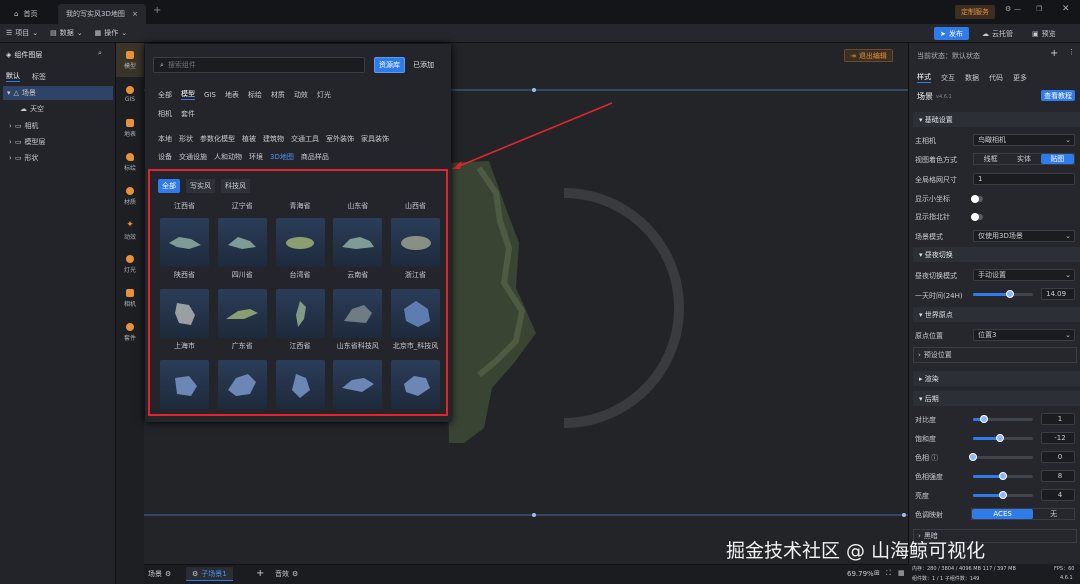 The image size is (1080, 584). I want to click on view-option-solid: 实体, so click(1023, 159).